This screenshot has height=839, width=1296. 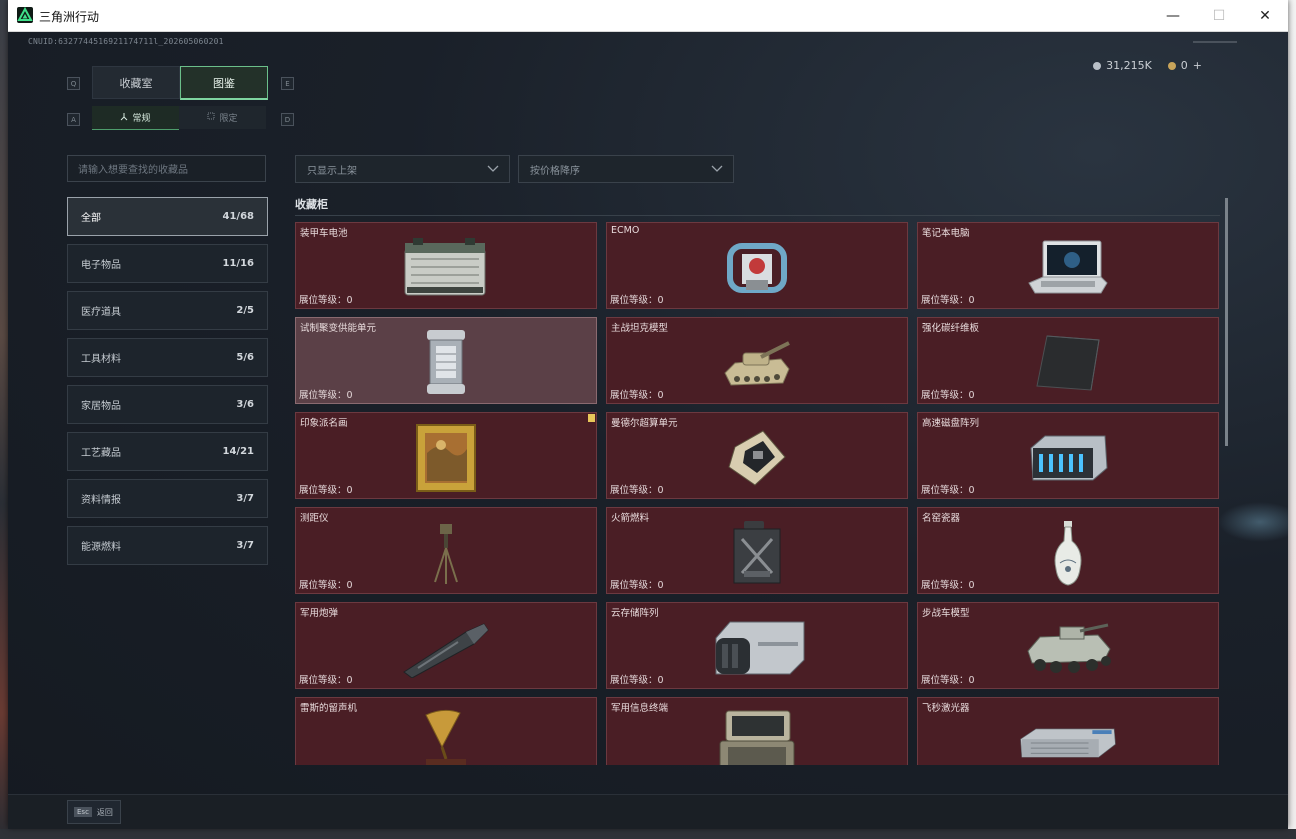 I want to click on close-button: ✕, so click(x=1265, y=15).